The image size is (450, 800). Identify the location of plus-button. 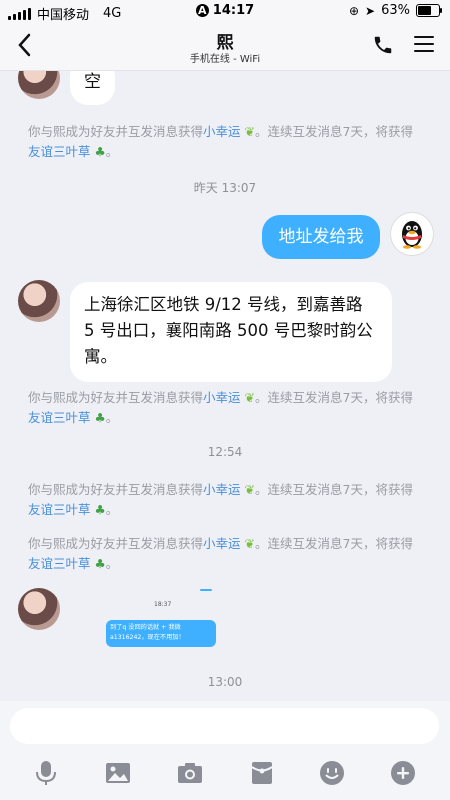
(403, 773).